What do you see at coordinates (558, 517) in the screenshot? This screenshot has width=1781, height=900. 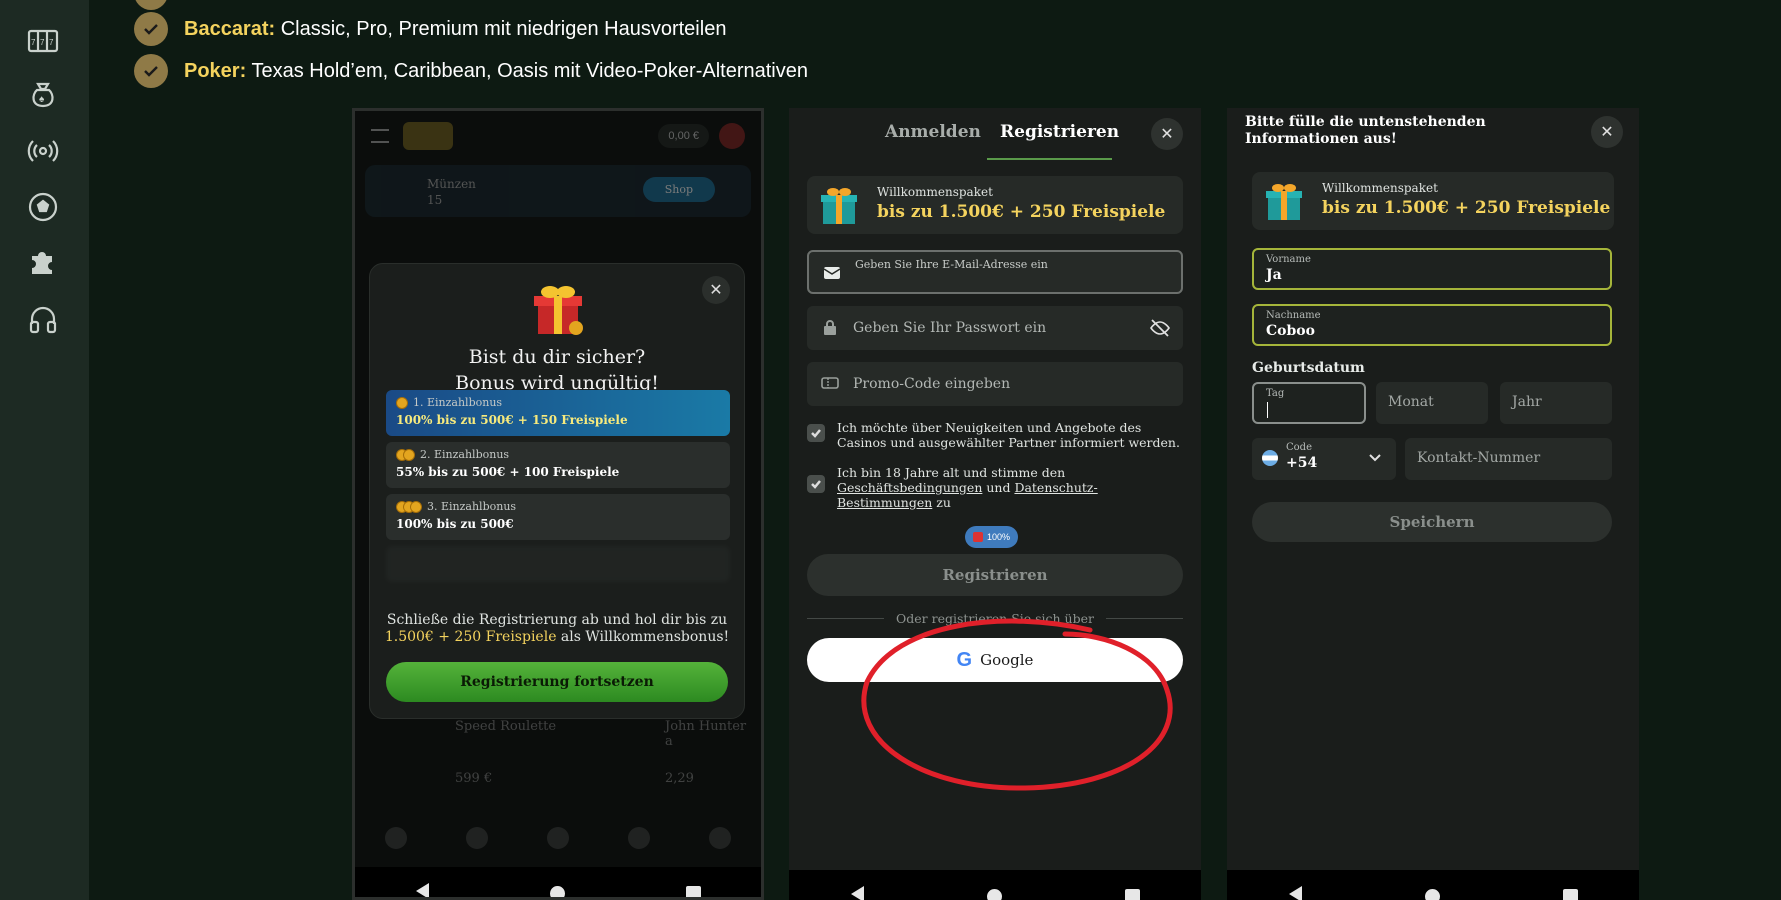 I see `bonus-option-3: 3. Einzahlbonus 100% bis zu 500€` at bounding box center [558, 517].